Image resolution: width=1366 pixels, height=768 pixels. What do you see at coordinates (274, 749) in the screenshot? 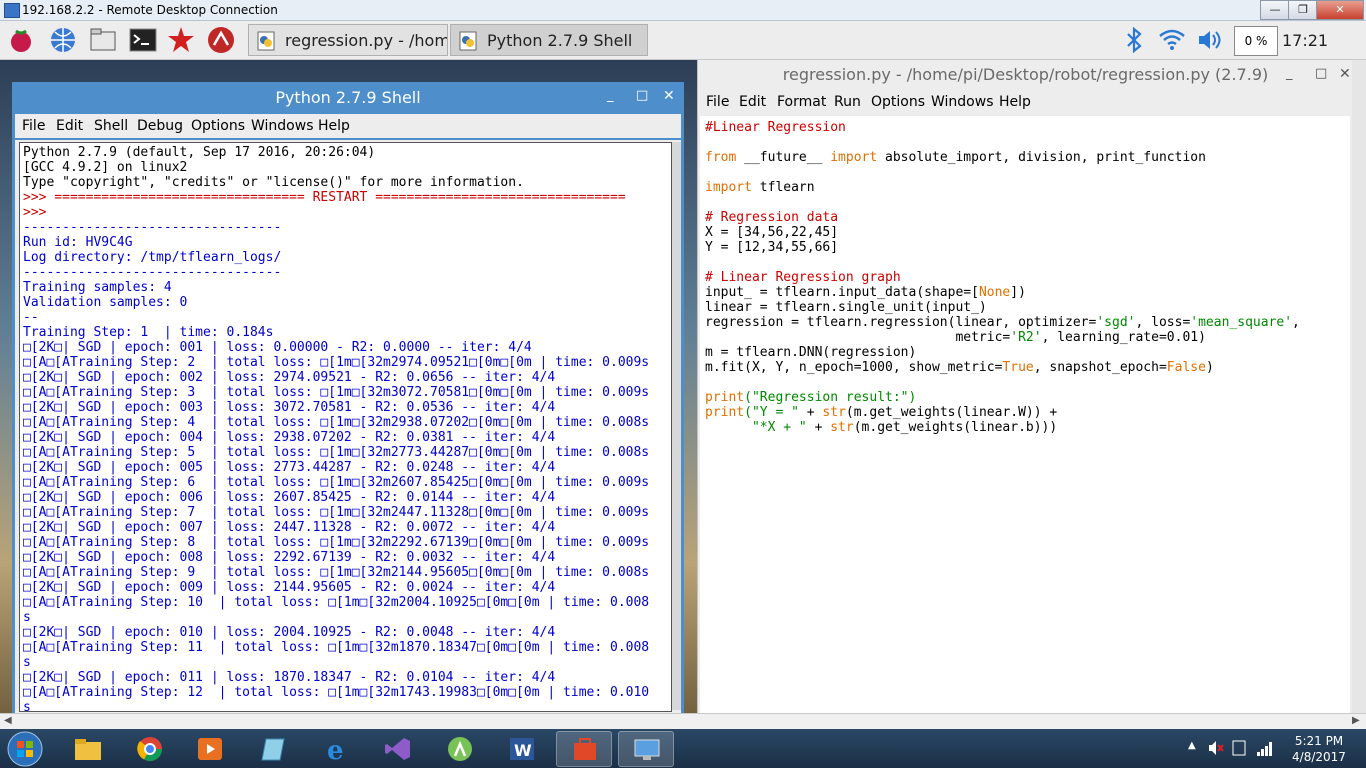
I see `notepad-taskbar-button` at bounding box center [274, 749].